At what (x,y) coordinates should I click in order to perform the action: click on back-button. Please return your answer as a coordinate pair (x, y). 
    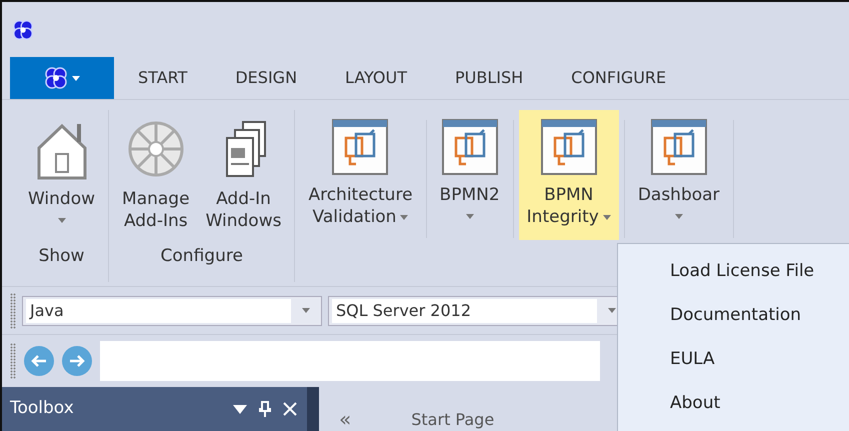
    Looking at the image, I should click on (39, 361).